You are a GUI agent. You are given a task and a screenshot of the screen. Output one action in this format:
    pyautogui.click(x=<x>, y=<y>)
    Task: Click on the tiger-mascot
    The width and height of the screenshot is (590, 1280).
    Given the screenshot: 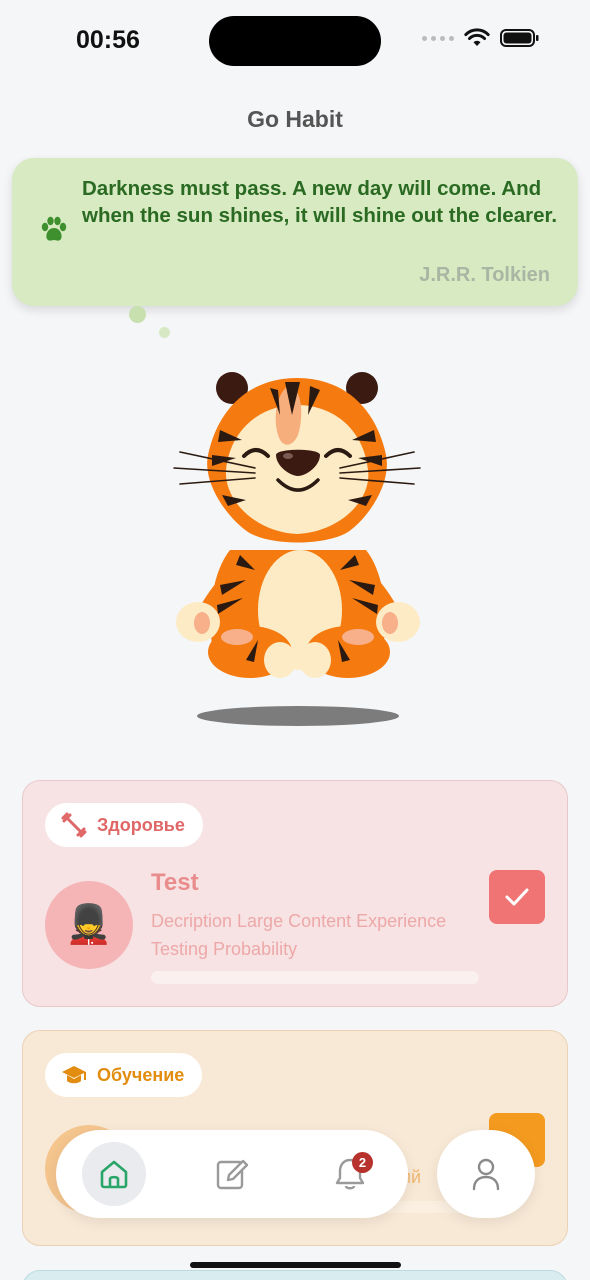 What is the action you would take?
    pyautogui.click(x=297, y=549)
    